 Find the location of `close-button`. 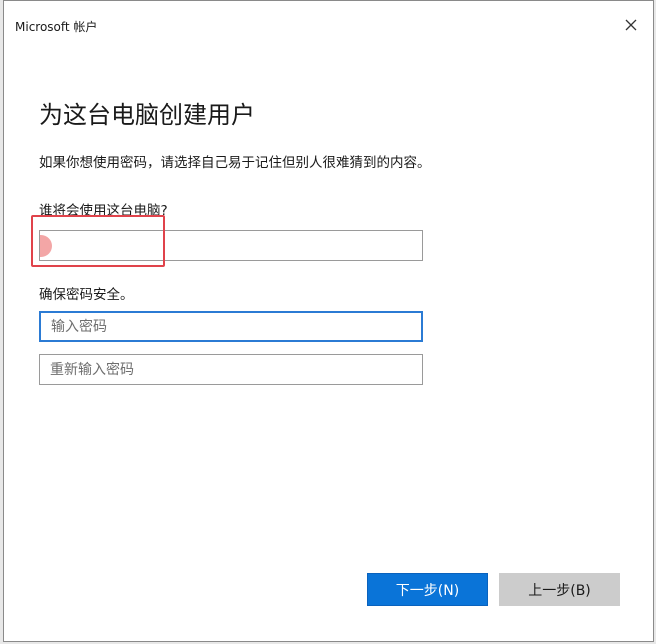

close-button is located at coordinates (631, 25).